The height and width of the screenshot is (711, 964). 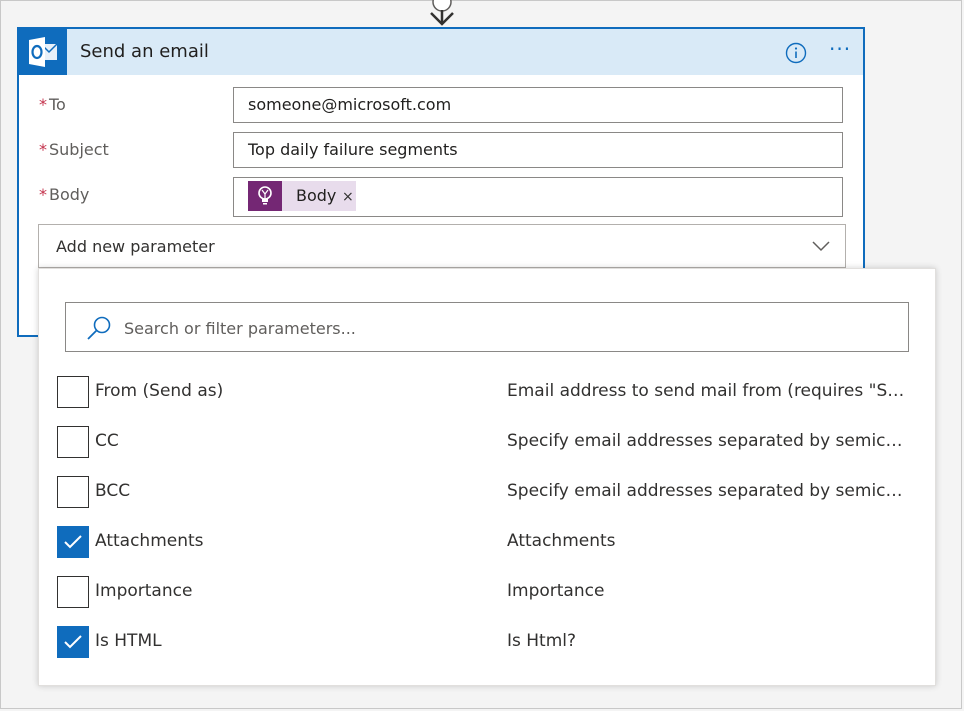 What do you see at coordinates (107, 441) in the screenshot?
I see `parameter-name: CC` at bounding box center [107, 441].